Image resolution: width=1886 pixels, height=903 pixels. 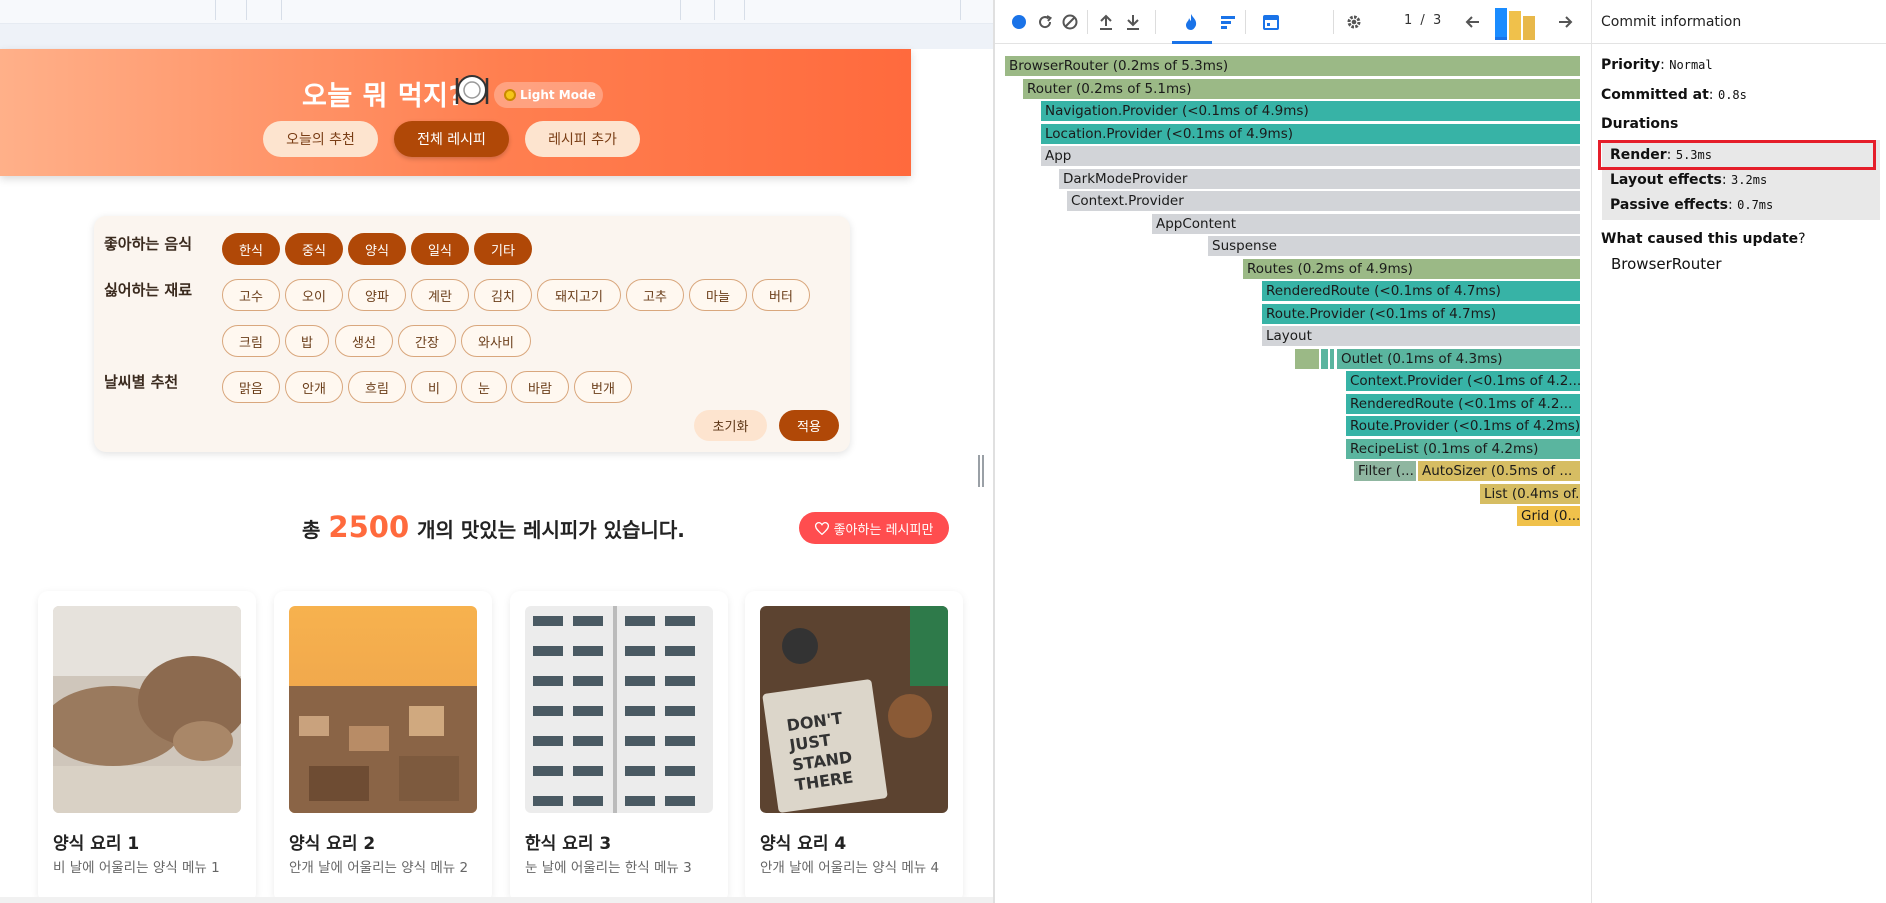 I want to click on chip-dislike: 생선, so click(x=364, y=341).